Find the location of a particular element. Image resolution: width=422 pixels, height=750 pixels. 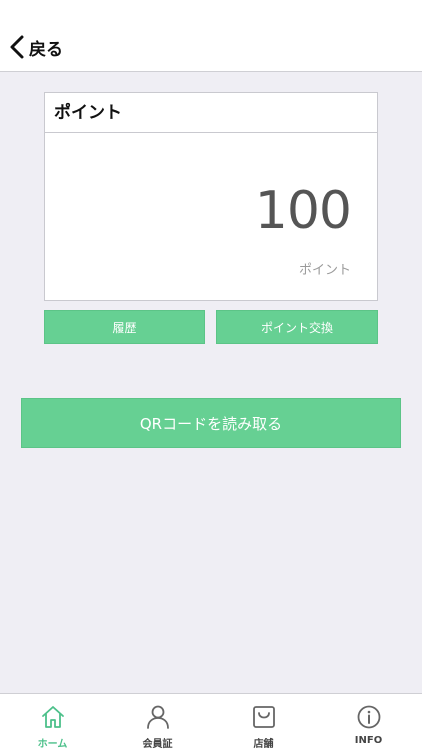

tab-member-card: 会員証 is located at coordinates (157, 722).